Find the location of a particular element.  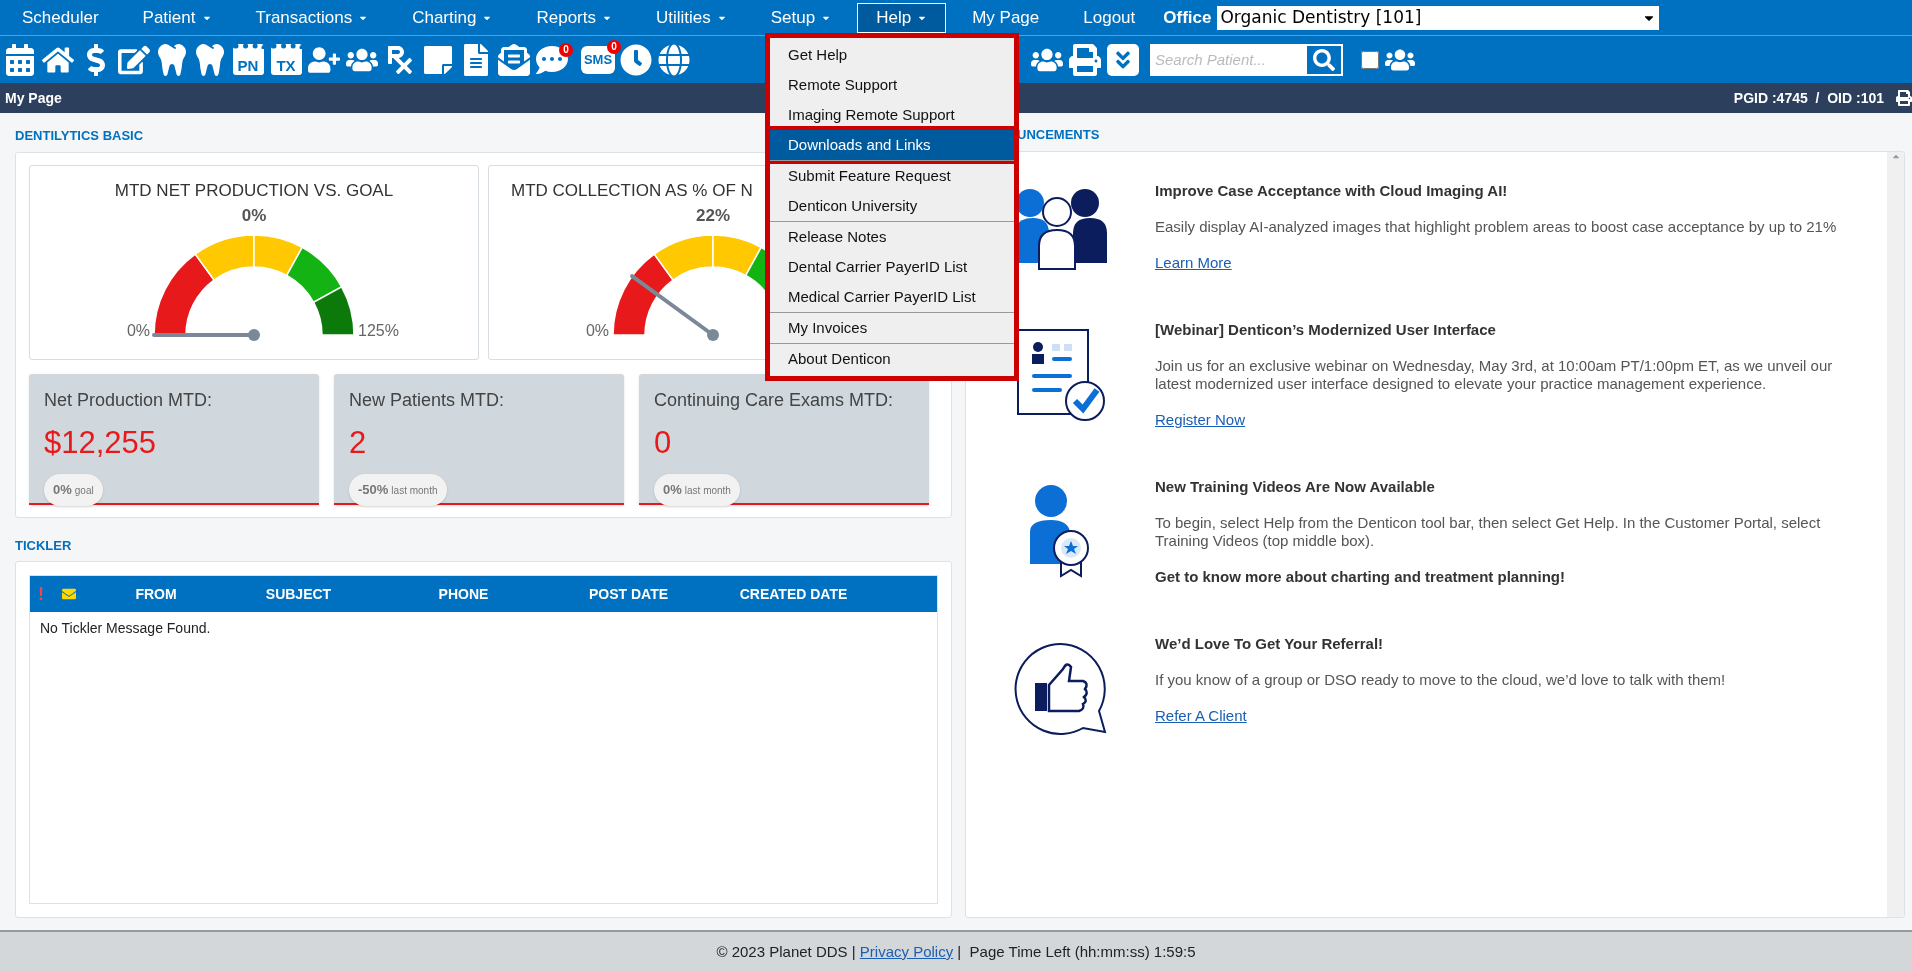

menu-item: Remote Support is located at coordinates (892, 85).